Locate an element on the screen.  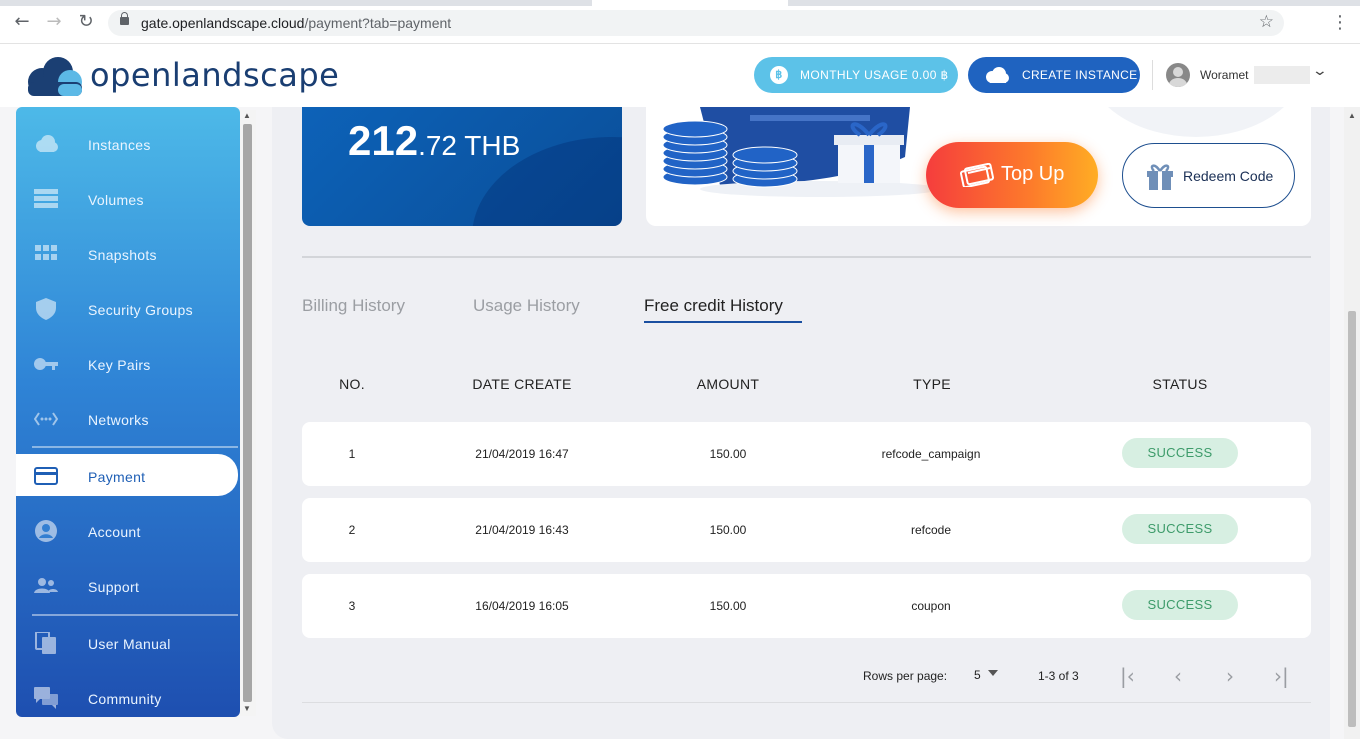
grid-icon is located at coordinates (46, 252).